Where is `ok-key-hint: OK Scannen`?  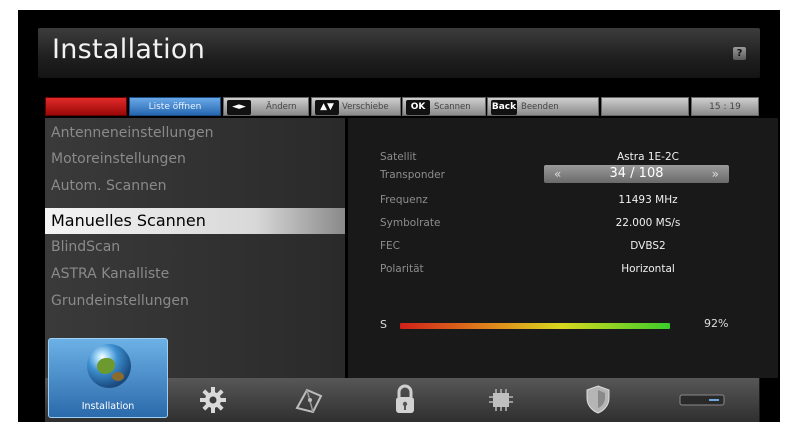
ok-key-hint: OK Scannen is located at coordinates (444, 106).